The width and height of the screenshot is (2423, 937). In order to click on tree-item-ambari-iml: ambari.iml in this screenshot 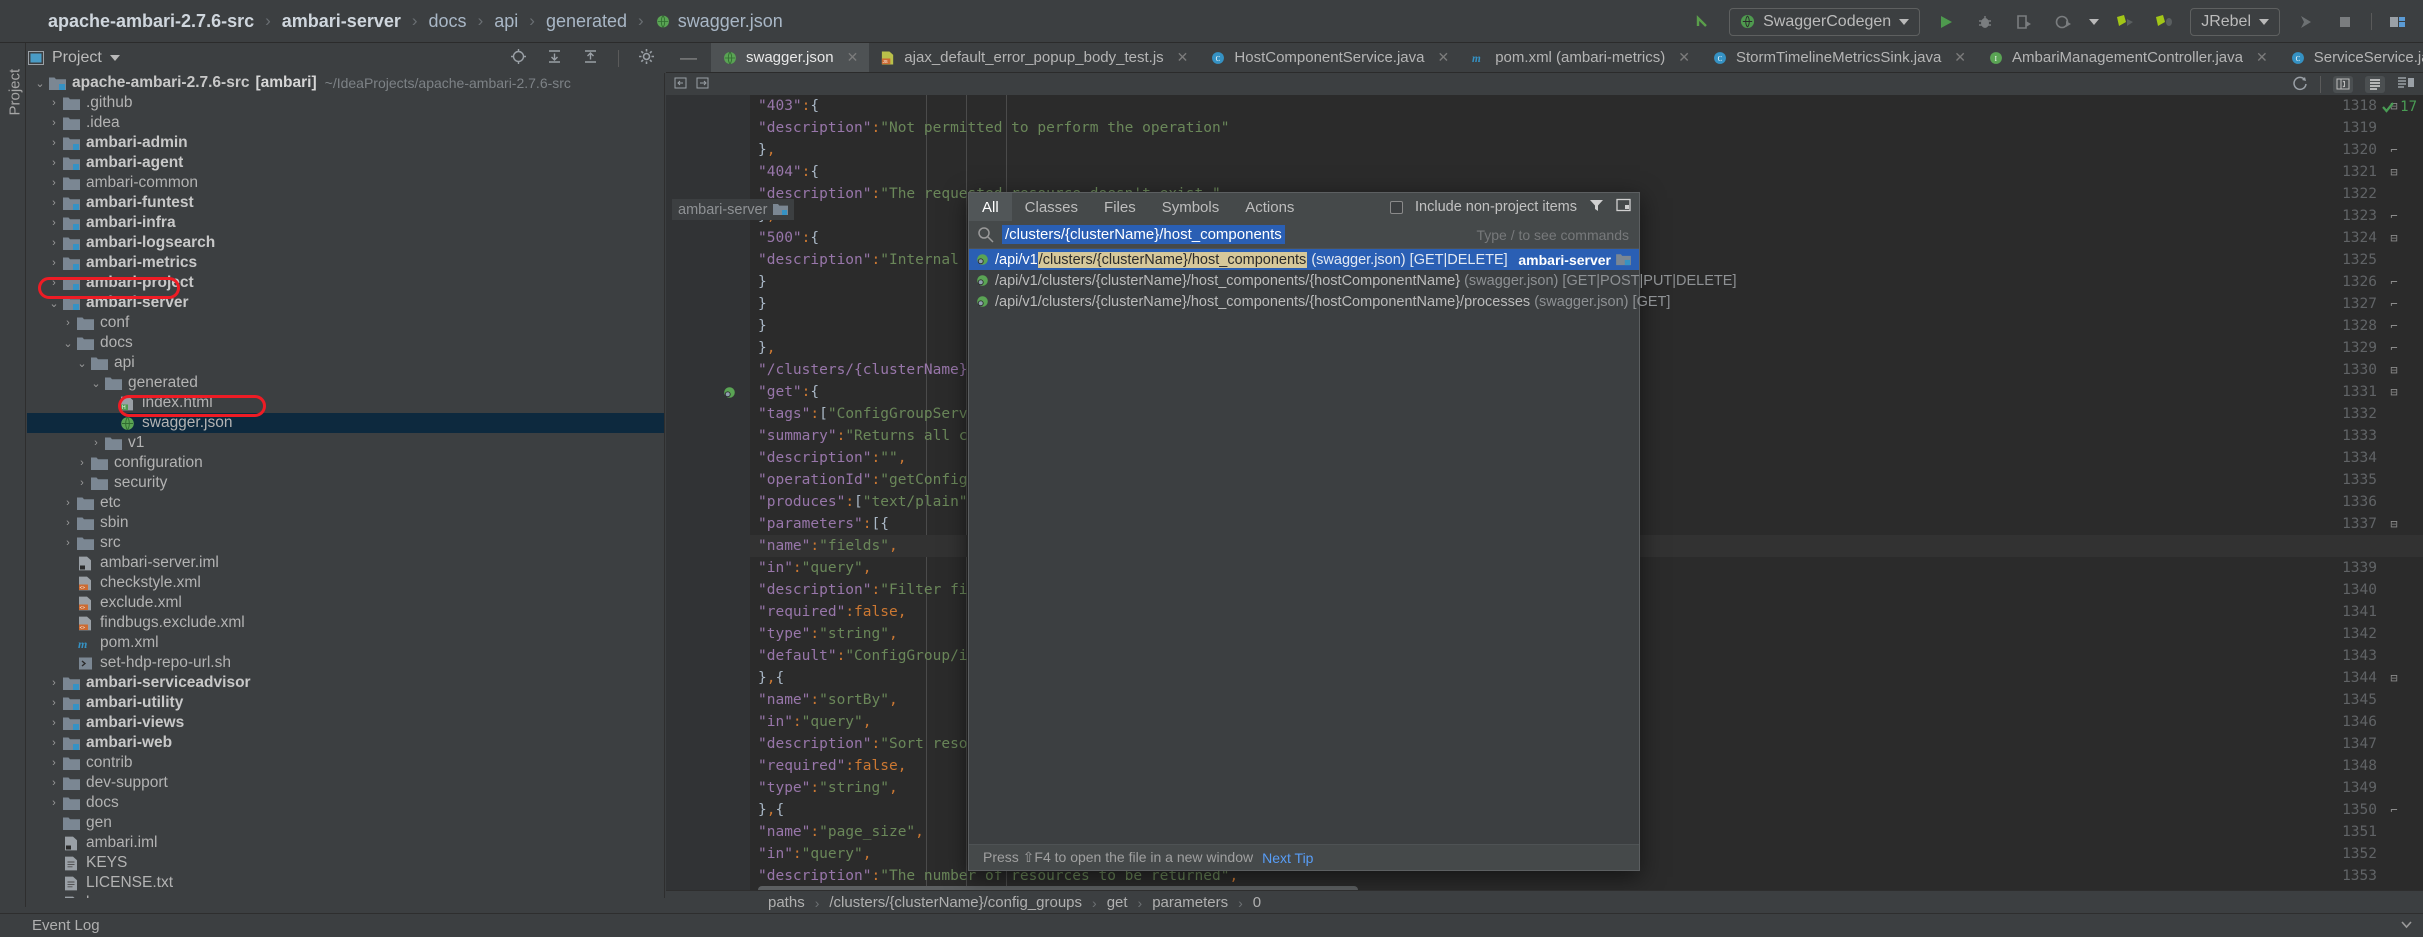, I will do `click(345, 843)`.